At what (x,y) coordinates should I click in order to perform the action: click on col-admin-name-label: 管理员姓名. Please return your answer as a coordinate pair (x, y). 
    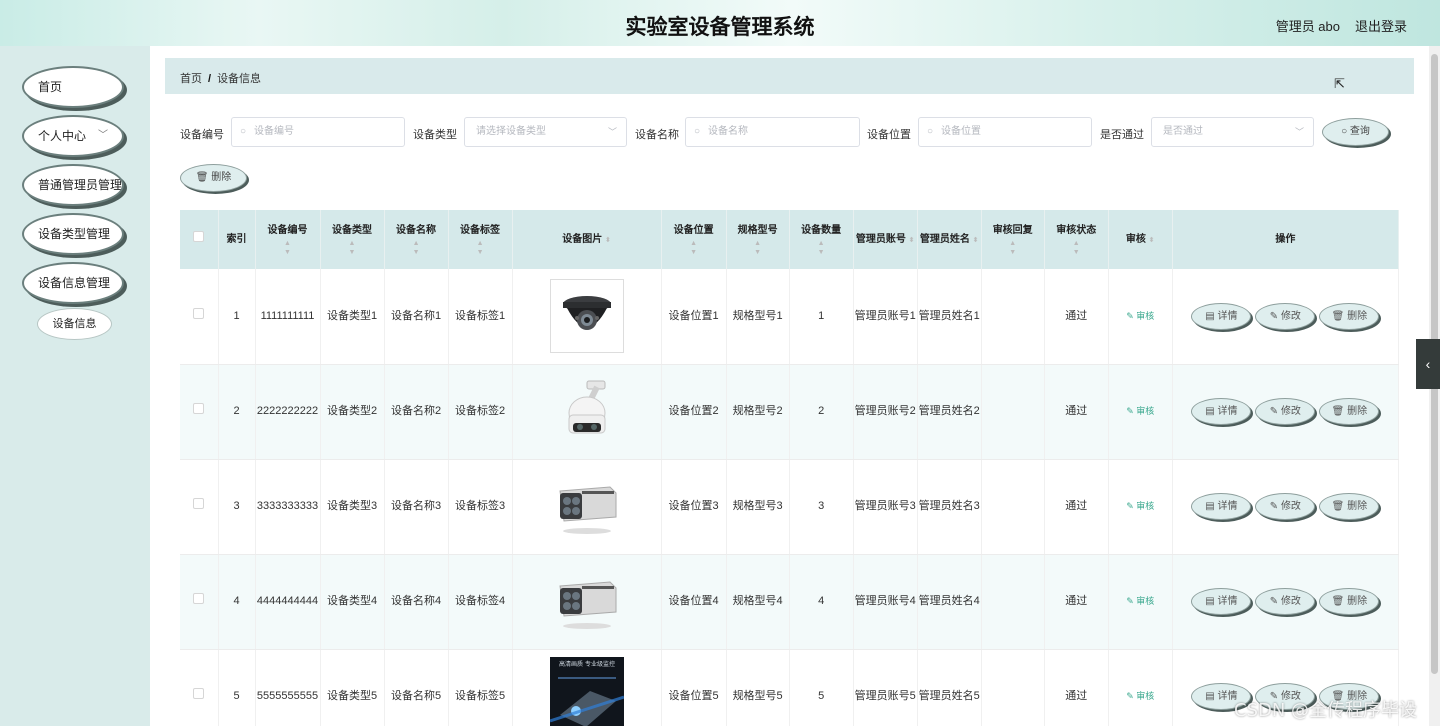
    Looking at the image, I should click on (944, 239).